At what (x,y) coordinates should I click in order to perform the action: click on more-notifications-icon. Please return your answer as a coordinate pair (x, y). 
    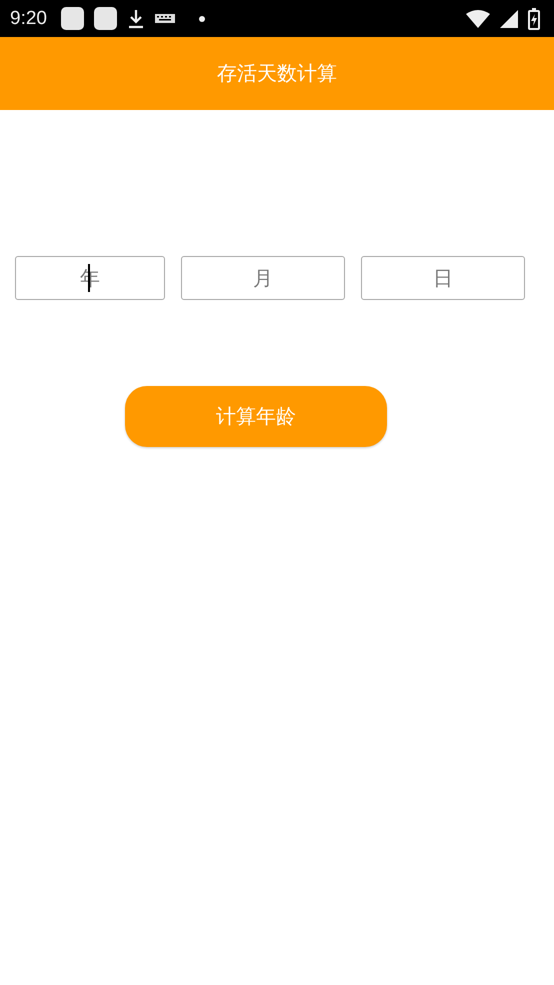
    Looking at the image, I should click on (201, 19).